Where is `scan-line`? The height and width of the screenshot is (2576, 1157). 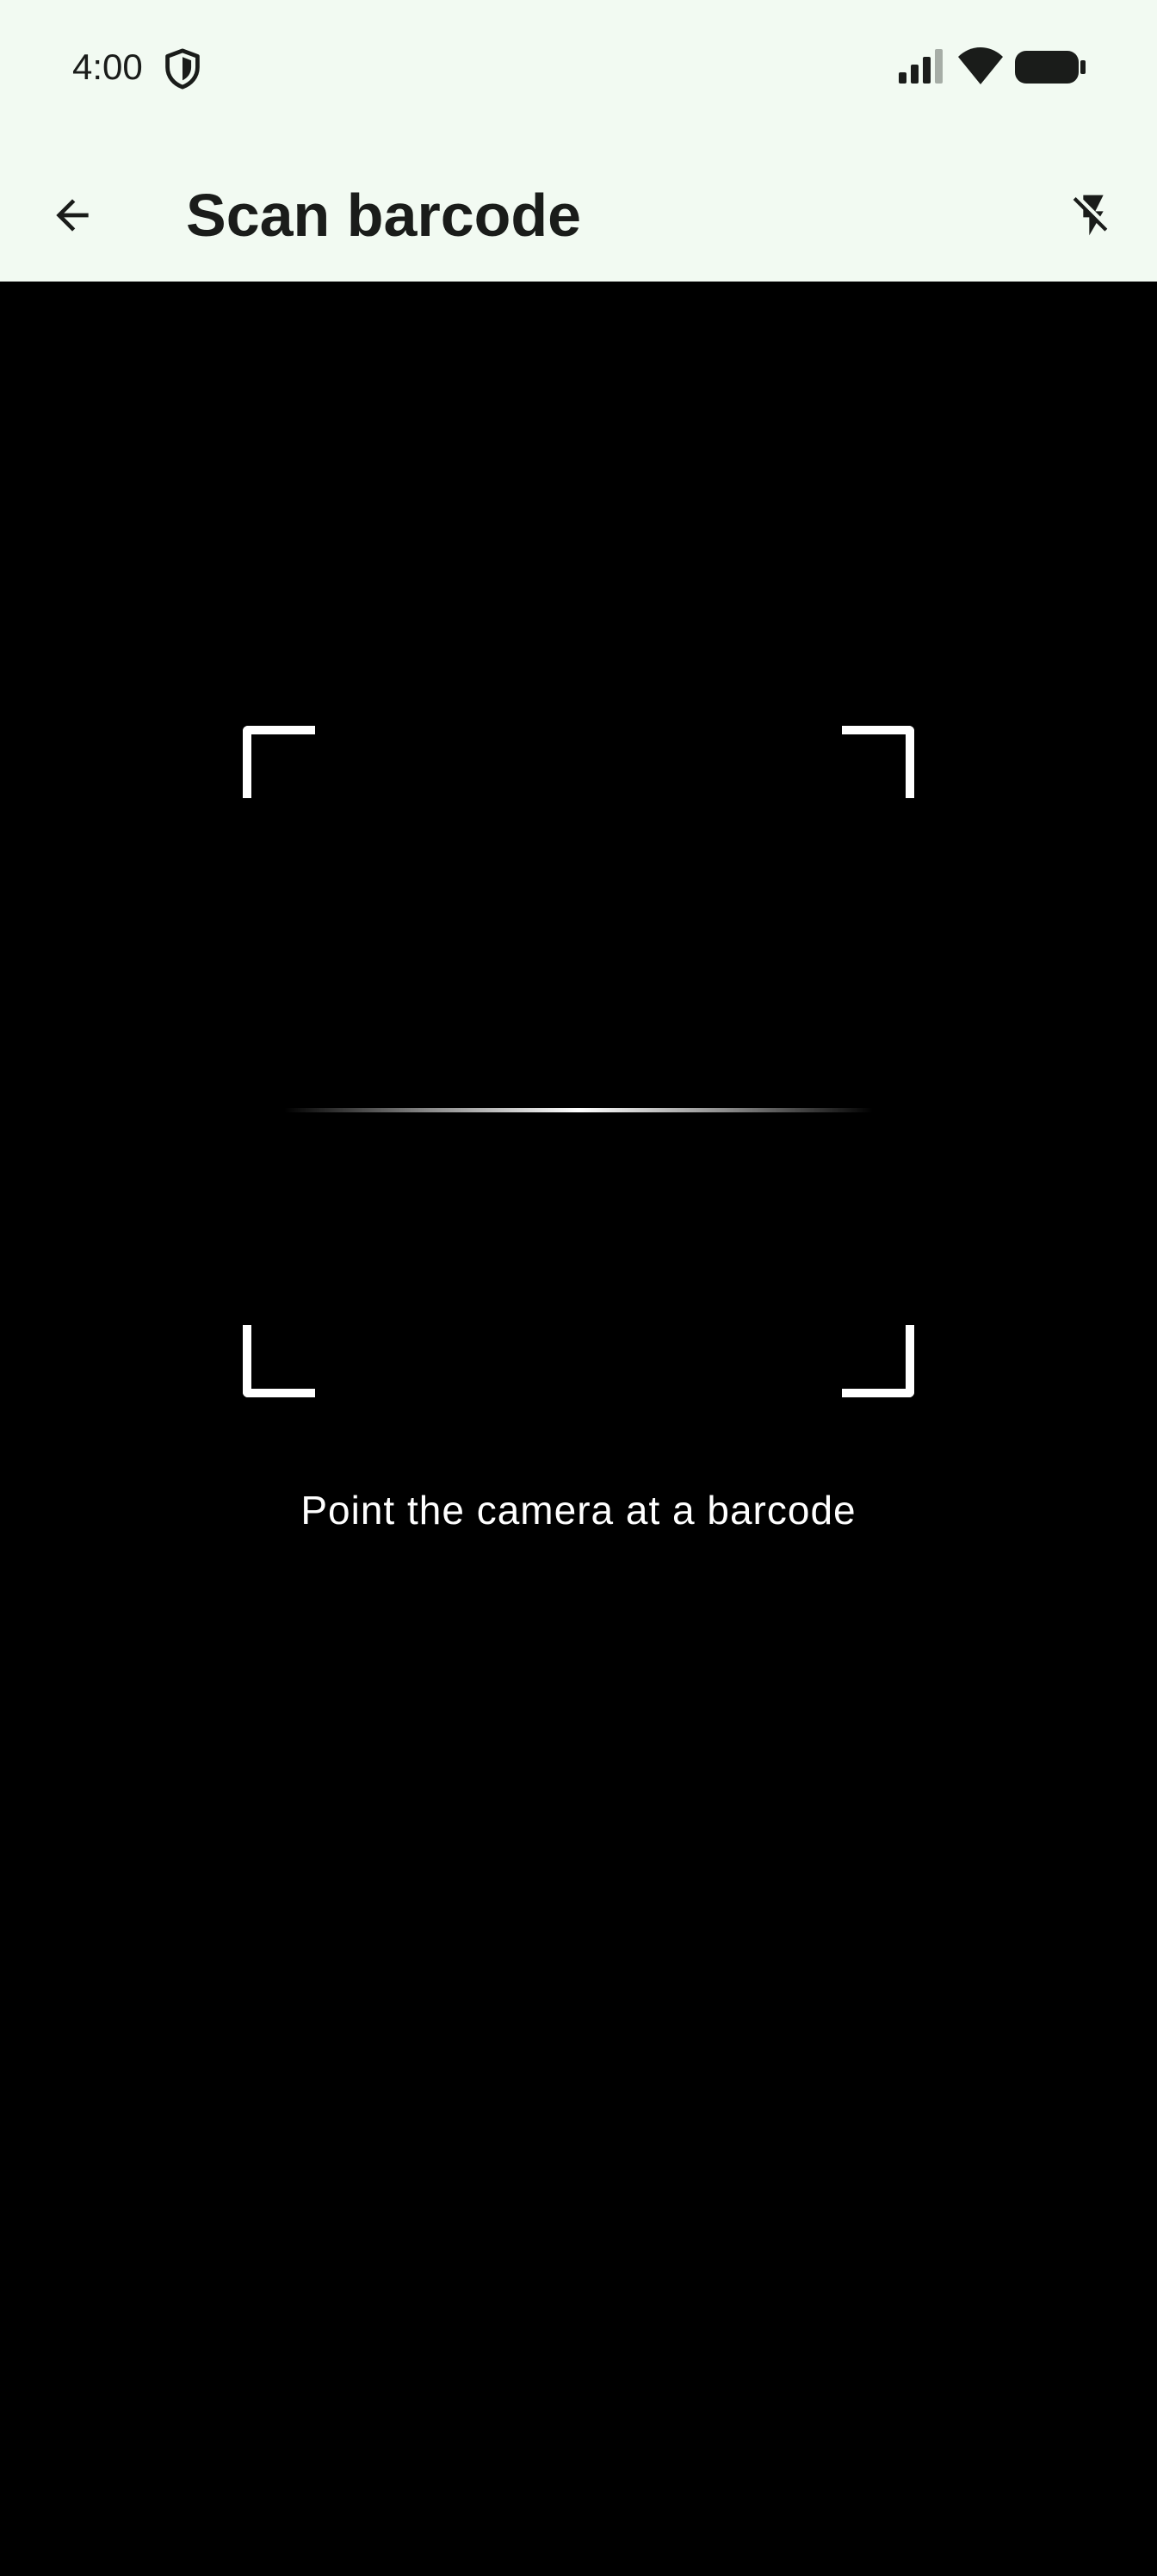
scan-line is located at coordinates (579, 1110).